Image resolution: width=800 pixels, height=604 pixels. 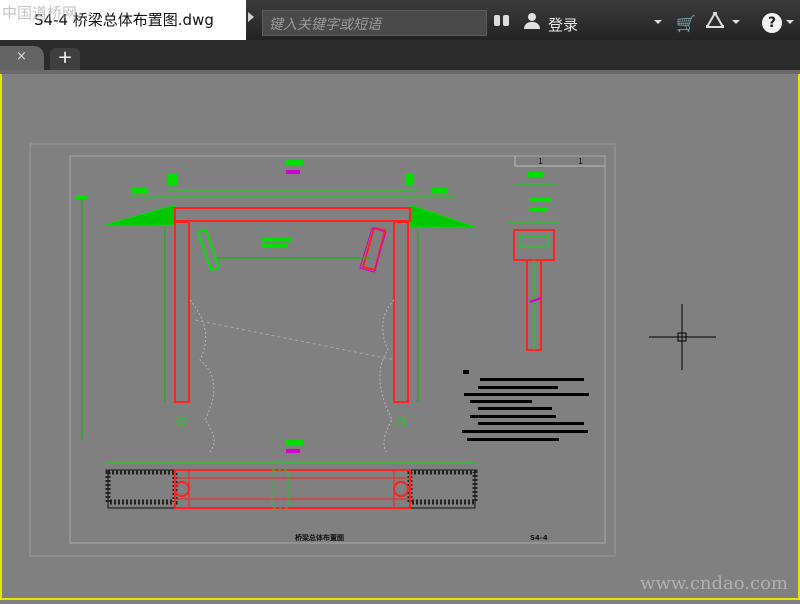 I want to click on tab-bar: × +, so click(x=400, y=55).